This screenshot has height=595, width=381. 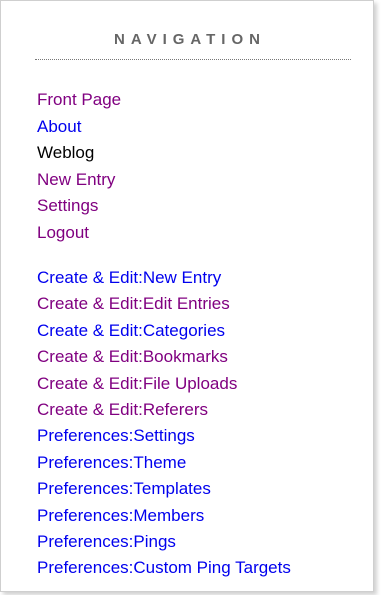 I want to click on primary-nav-item: Front Page, so click(x=79, y=100).